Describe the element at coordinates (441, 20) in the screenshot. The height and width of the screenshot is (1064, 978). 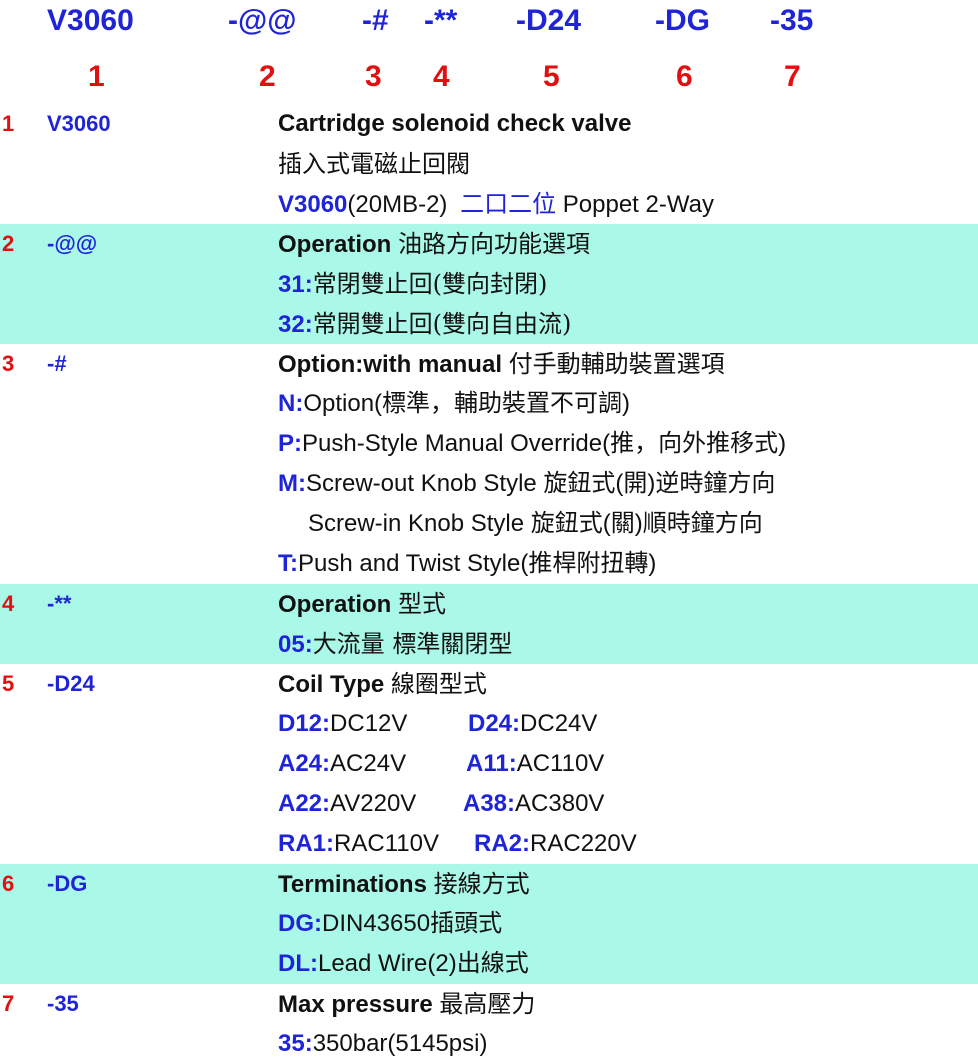
I see `header-code-4: -**` at that location.